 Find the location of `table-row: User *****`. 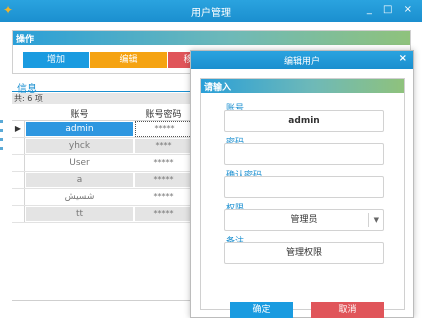

table-row: User ***** is located at coordinates (102, 163).